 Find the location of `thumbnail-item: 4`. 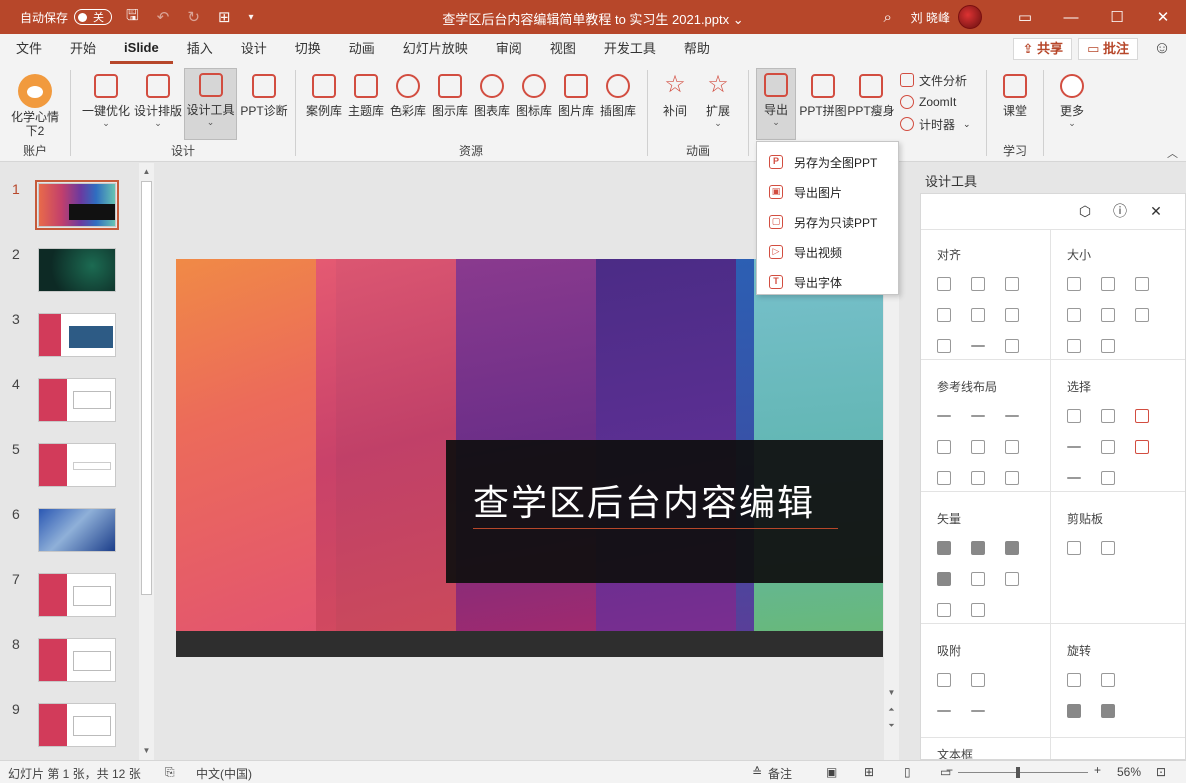

thumbnail-item: 4 is located at coordinates (70, 406).